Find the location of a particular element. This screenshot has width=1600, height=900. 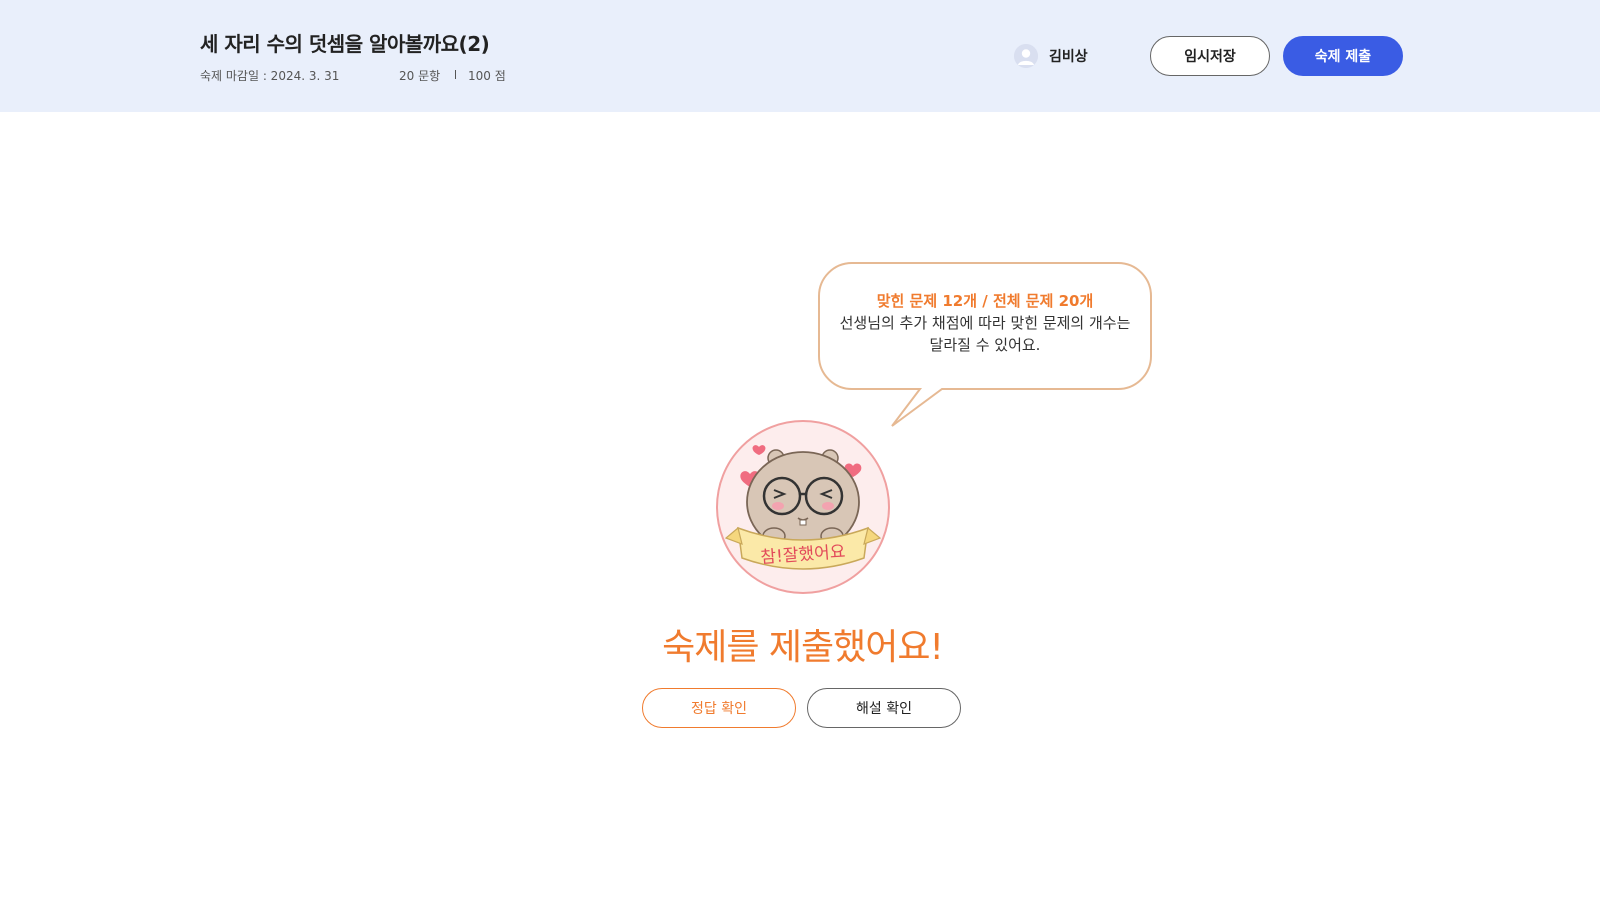

score-summary: 맞힌 문제 12개 / 전체 문제 20개 is located at coordinates (985, 301).